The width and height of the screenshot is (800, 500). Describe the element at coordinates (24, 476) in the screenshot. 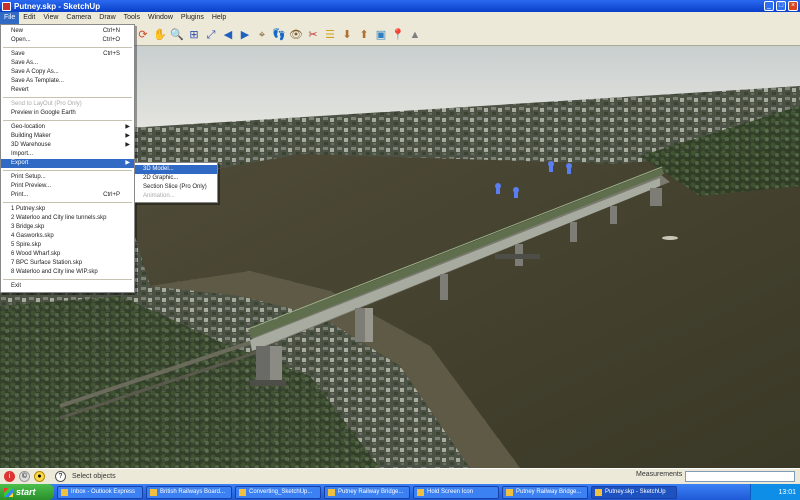

I see `credits-icon: ©` at that location.